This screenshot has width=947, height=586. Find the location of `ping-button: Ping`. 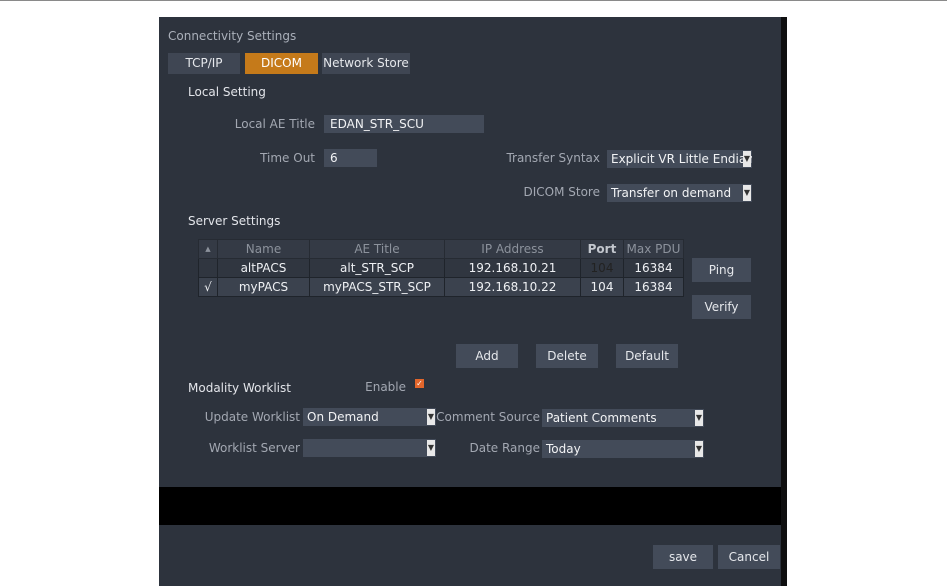

ping-button: Ping is located at coordinates (721, 270).